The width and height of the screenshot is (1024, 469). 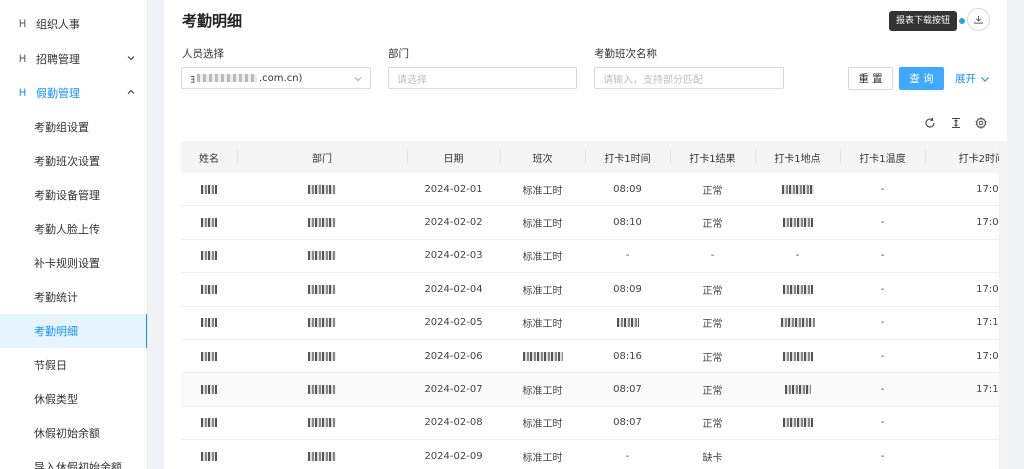 I want to click on submenu-attendance-detail: 考勤明细, so click(x=73, y=331).